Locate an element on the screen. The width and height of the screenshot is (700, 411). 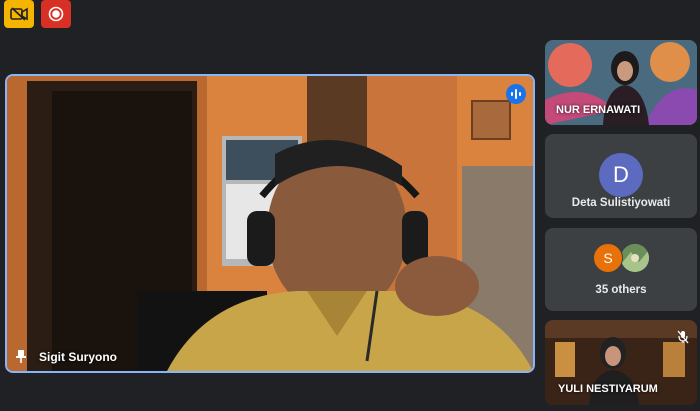
record-button is located at coordinates (56, 14).